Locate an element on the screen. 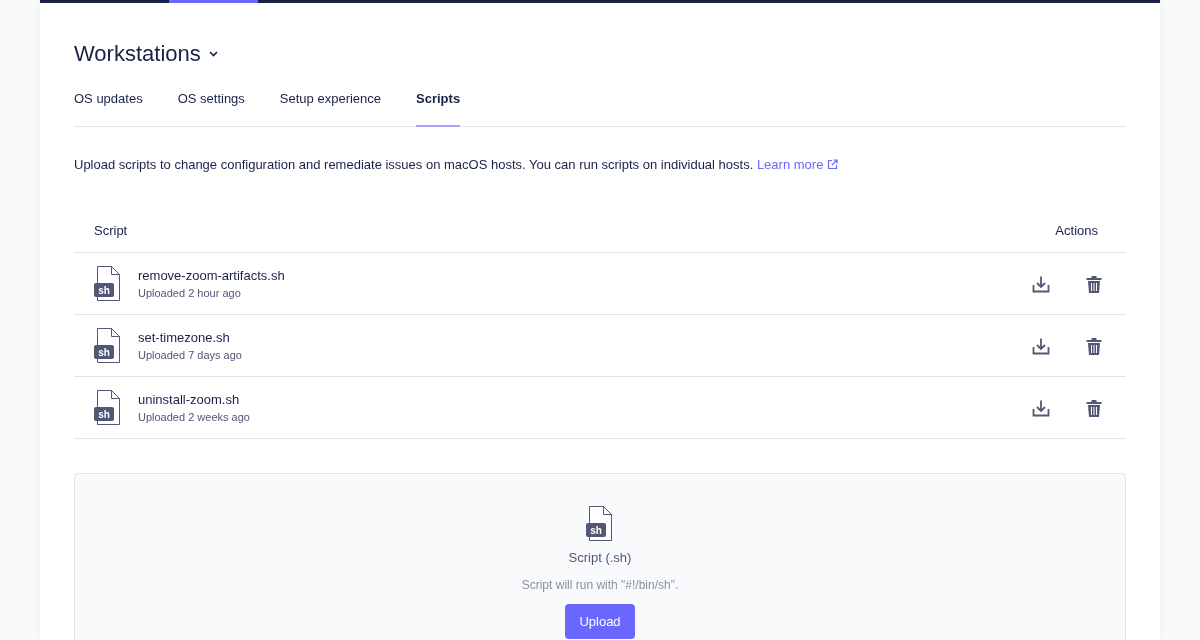 Image resolution: width=1200 pixels, height=640 pixels. column-header: Actions is located at coordinates (1076, 231).